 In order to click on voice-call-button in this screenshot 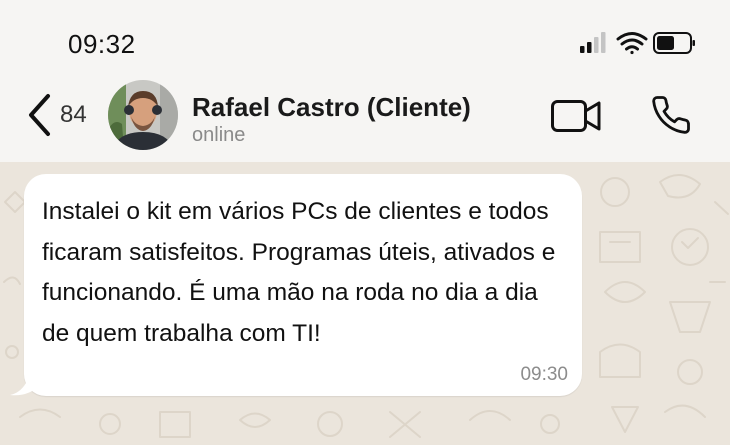, I will do `click(671, 117)`.